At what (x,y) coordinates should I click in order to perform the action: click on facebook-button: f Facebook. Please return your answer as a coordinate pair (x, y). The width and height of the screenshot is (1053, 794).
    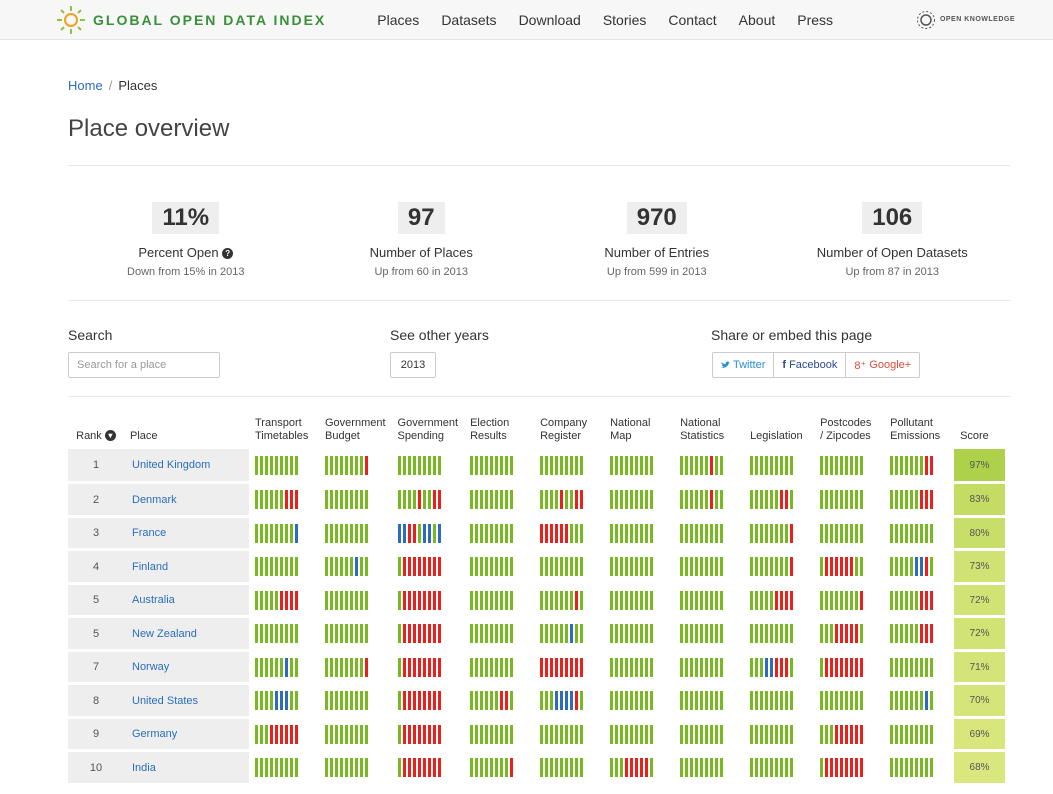
    Looking at the image, I should click on (810, 365).